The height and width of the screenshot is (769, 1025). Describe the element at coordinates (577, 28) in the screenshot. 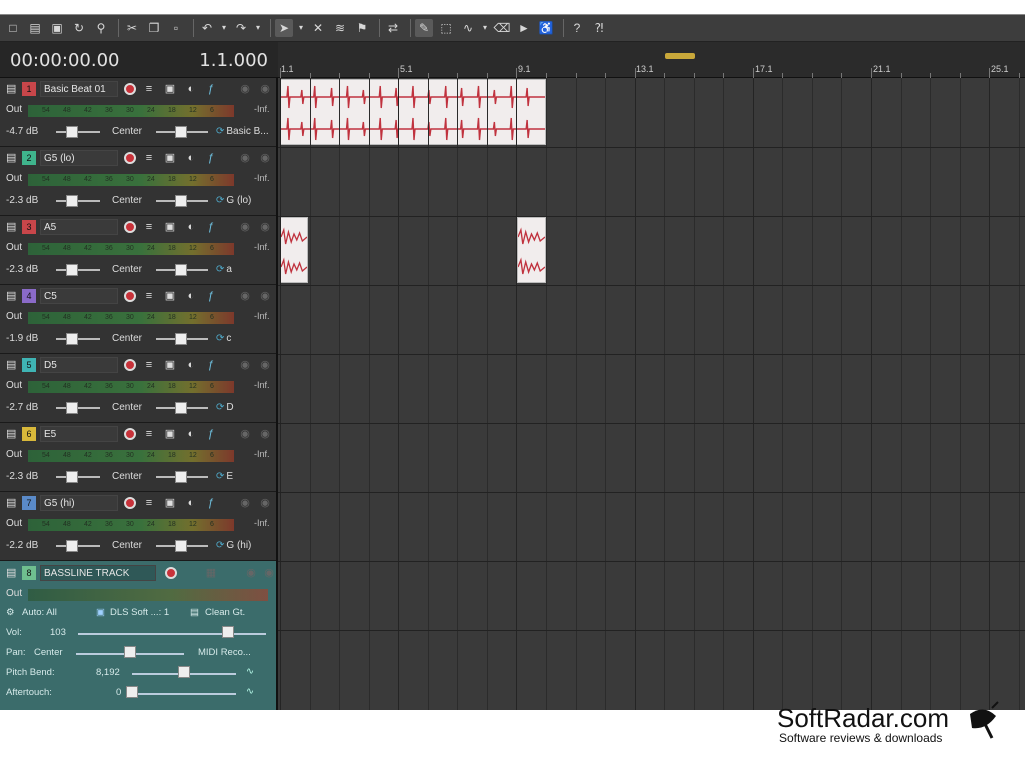

I see `help-icon: ?` at that location.